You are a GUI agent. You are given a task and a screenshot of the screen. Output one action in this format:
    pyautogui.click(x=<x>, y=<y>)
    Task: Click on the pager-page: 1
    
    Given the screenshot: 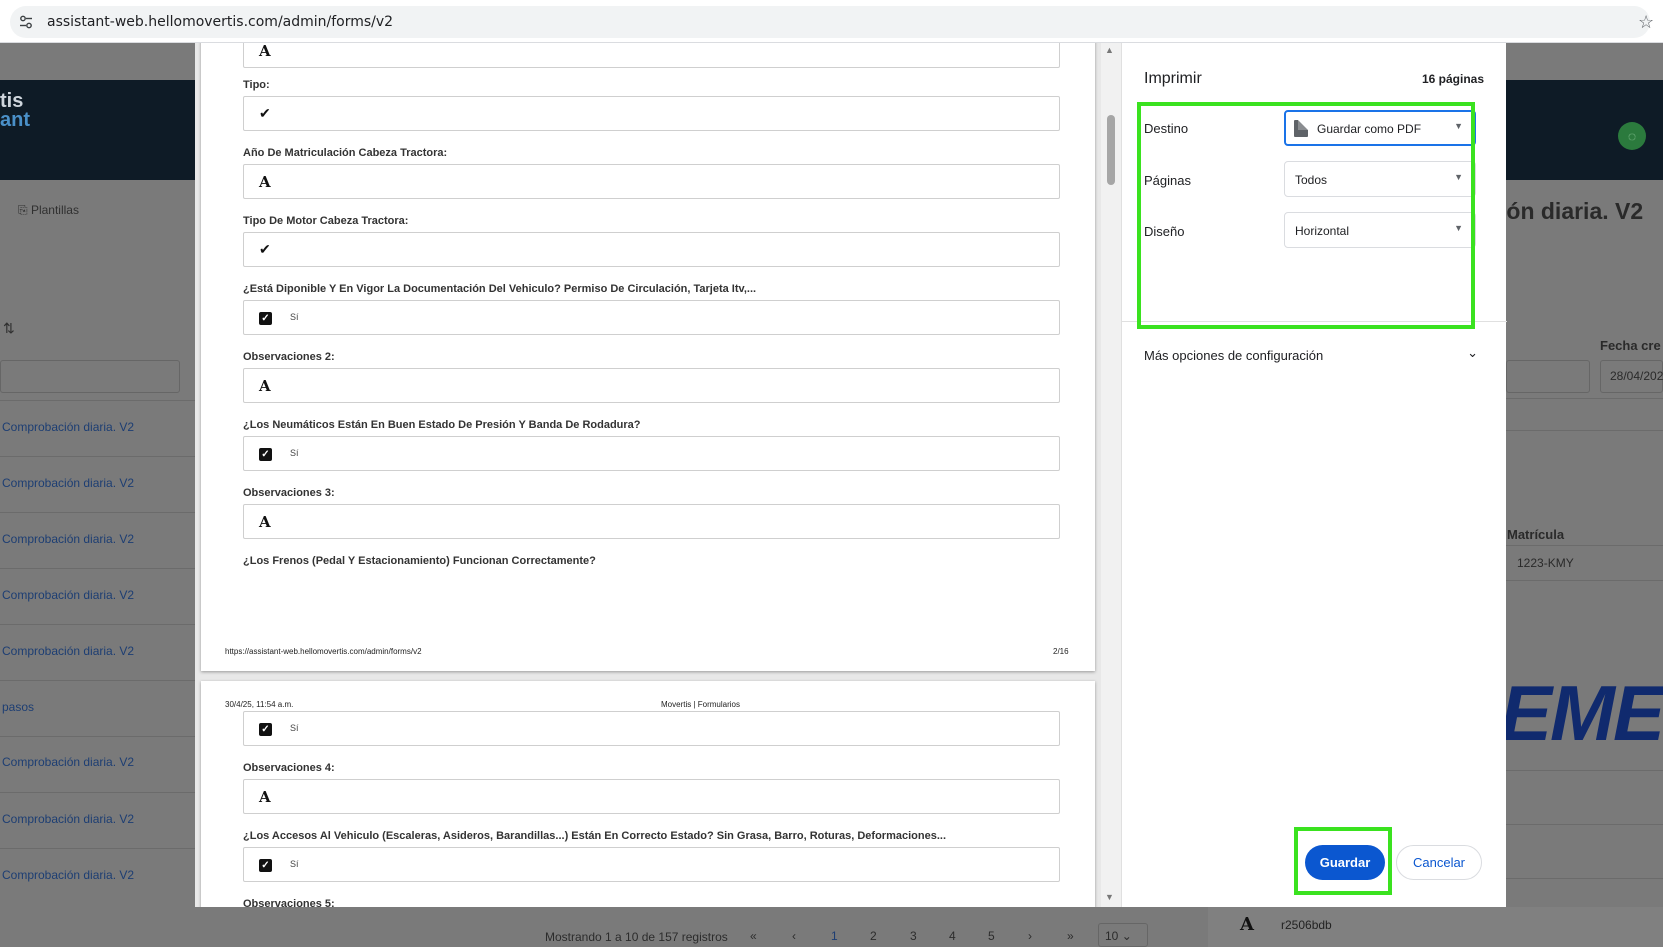 What is the action you would take?
    pyautogui.click(x=834, y=936)
    